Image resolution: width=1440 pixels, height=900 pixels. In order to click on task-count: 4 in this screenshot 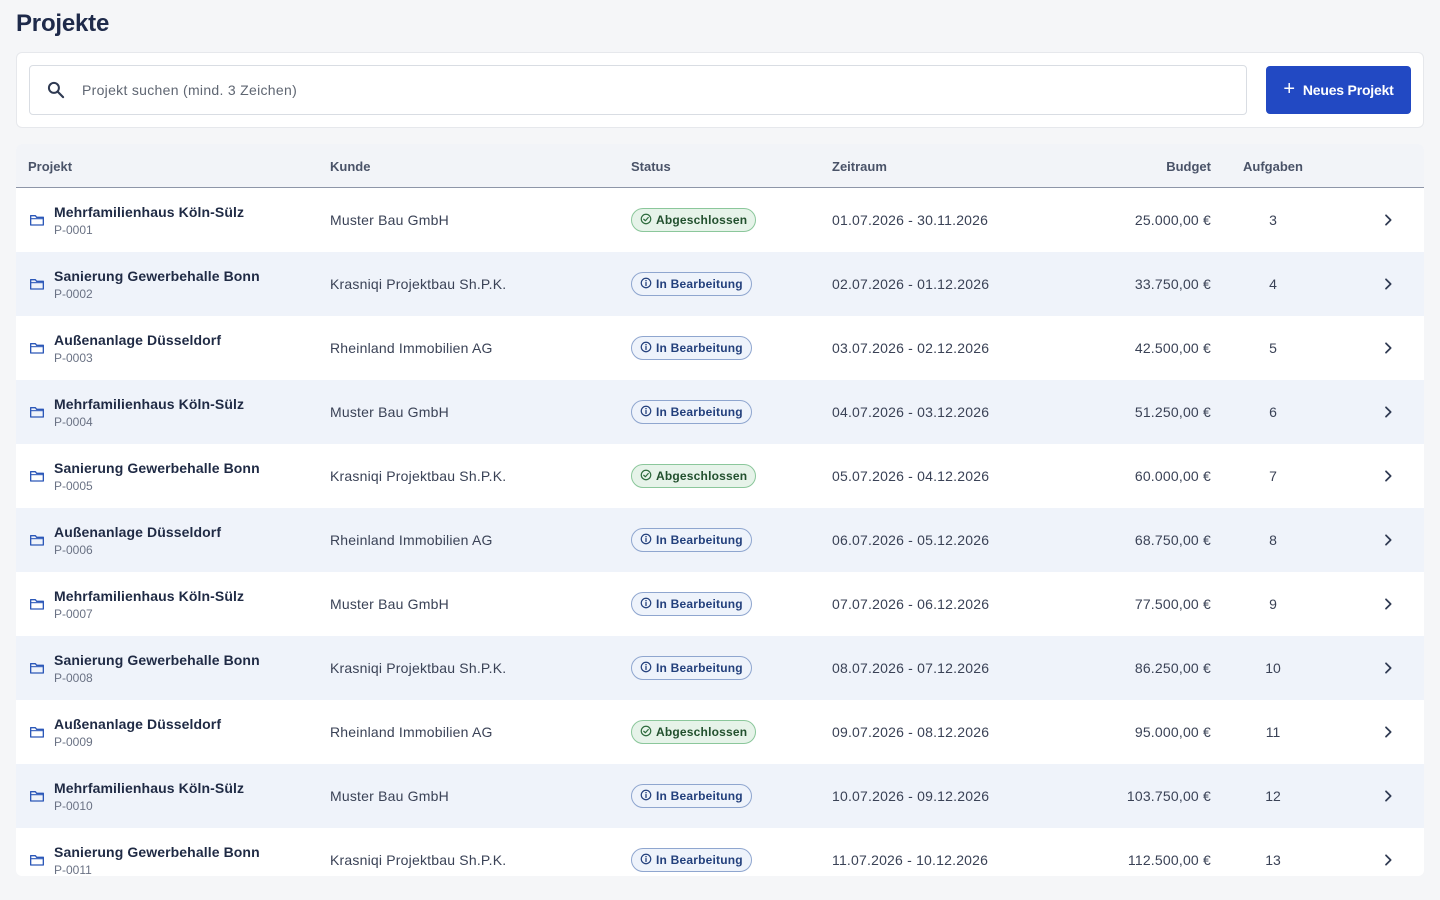, I will do `click(1273, 284)`.